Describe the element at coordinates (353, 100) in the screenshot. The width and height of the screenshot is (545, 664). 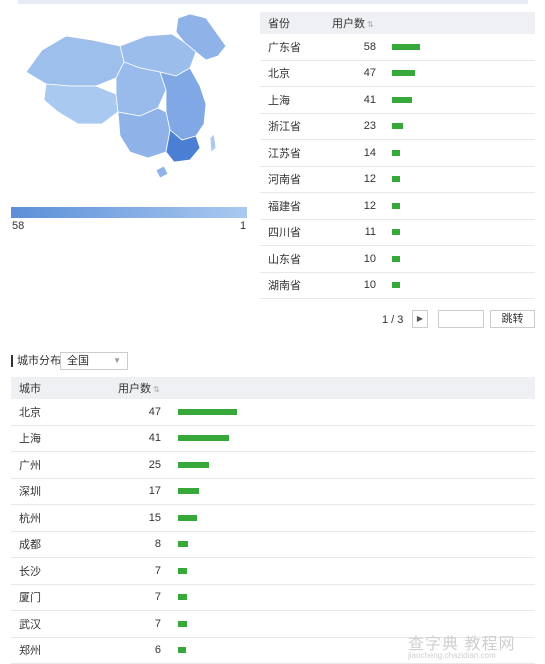
I see `province-row-count: 41` at that location.